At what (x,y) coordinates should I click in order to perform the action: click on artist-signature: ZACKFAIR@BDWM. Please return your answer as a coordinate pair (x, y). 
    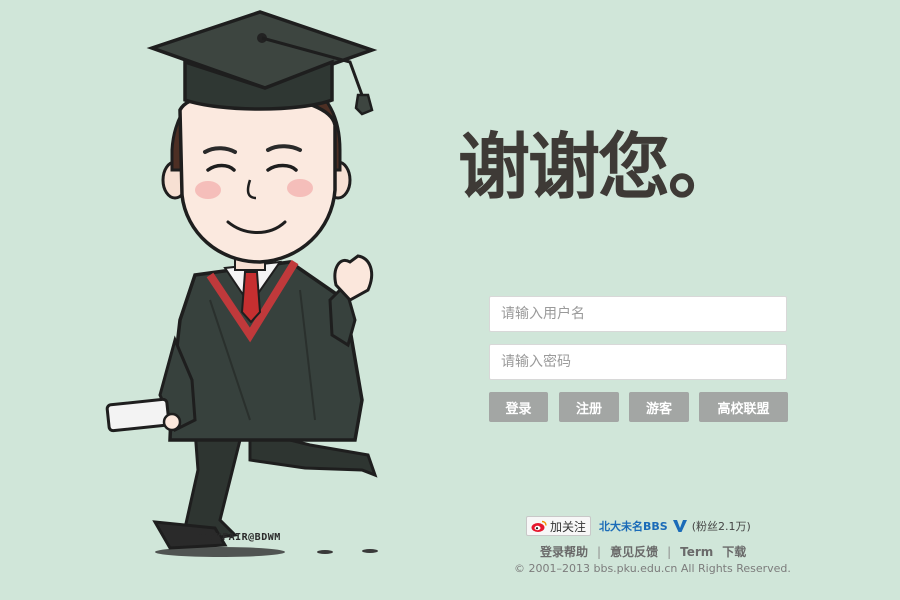
    Looking at the image, I should click on (238, 537).